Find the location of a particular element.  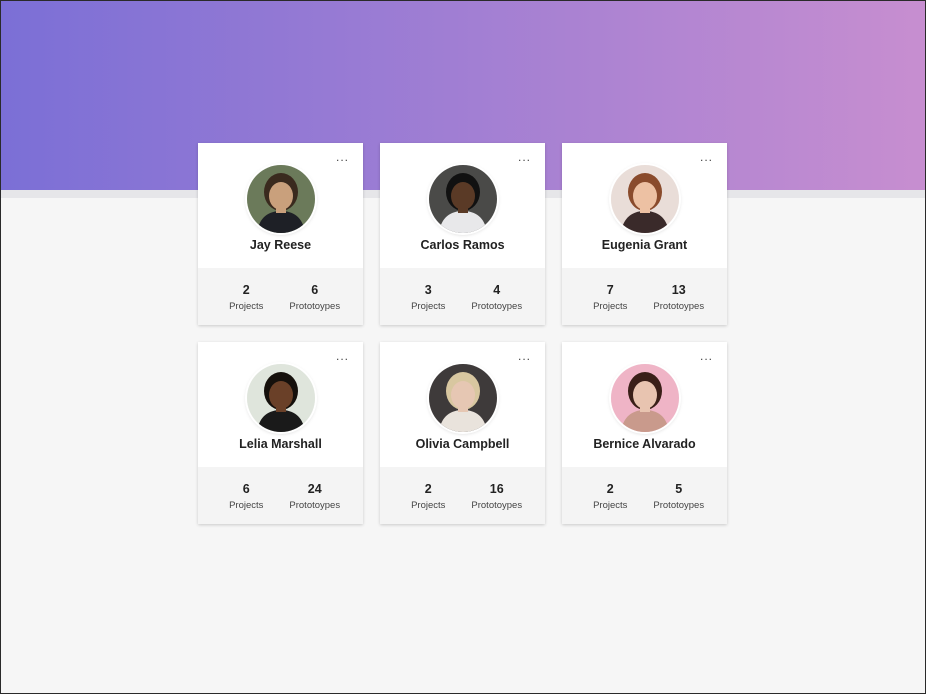

prototypes-count: 6 is located at coordinates (315, 290).